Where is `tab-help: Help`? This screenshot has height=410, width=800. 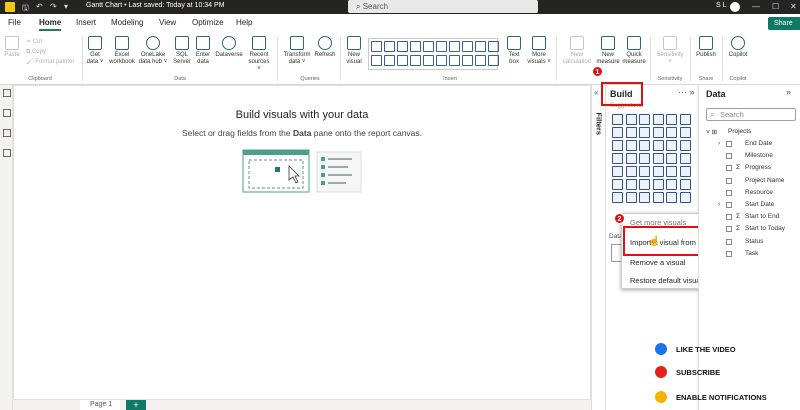 tab-help: Help is located at coordinates (244, 22).